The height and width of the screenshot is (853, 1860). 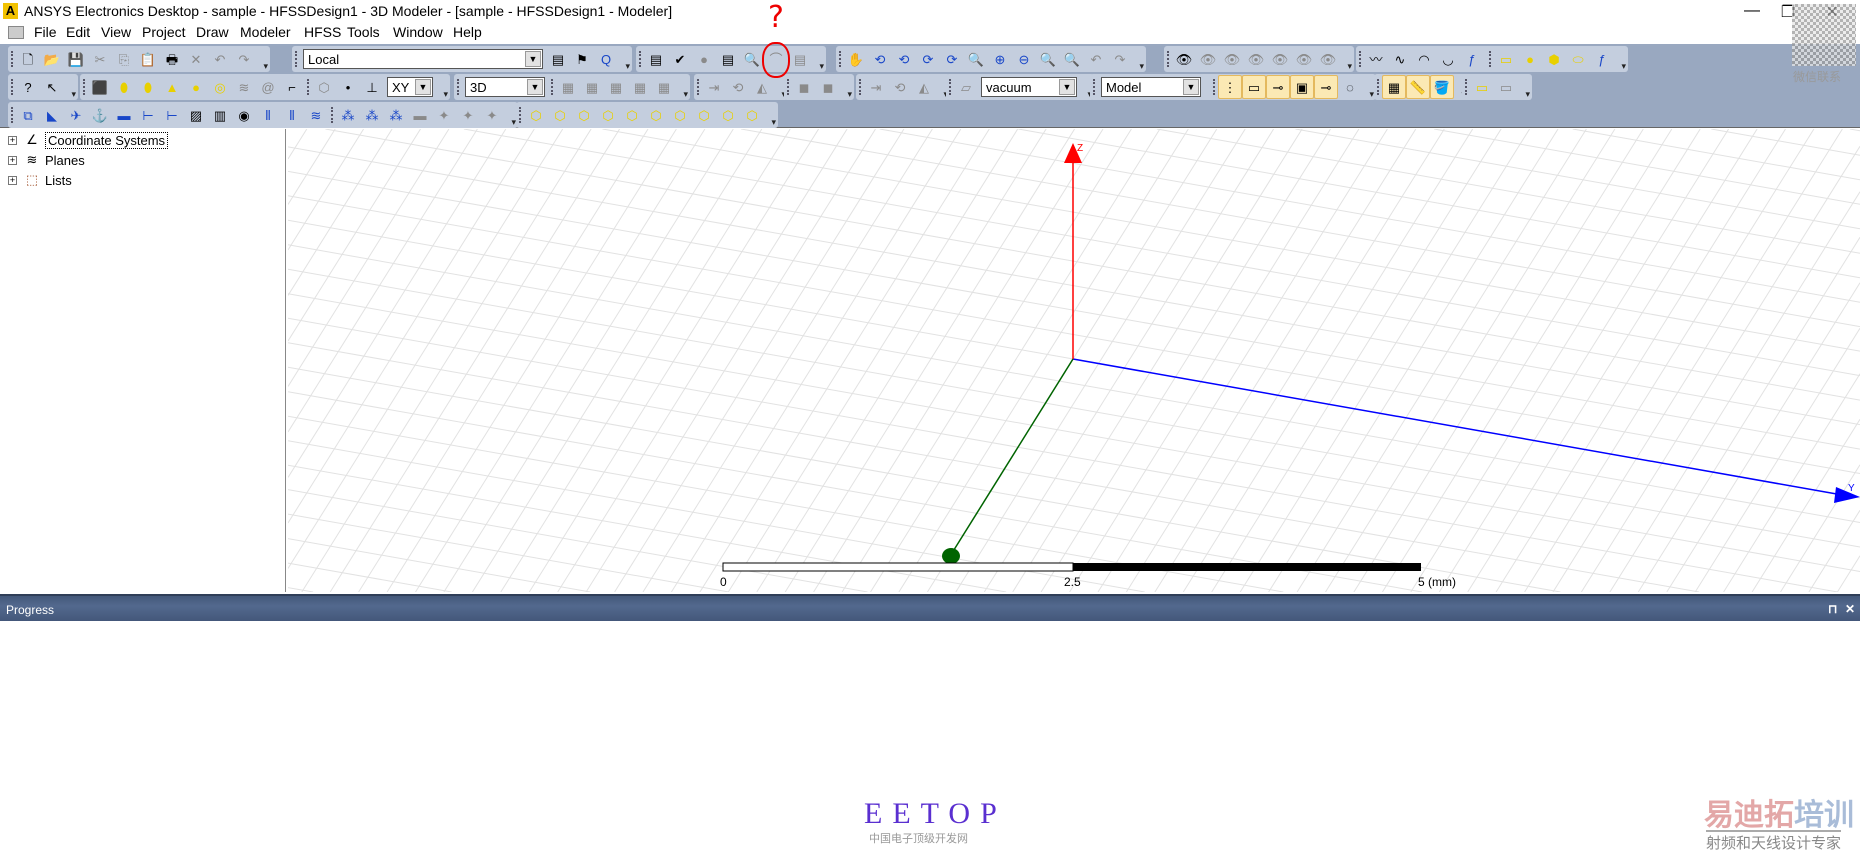 I want to click on undo-icon: ↶, so click(x=220, y=59).